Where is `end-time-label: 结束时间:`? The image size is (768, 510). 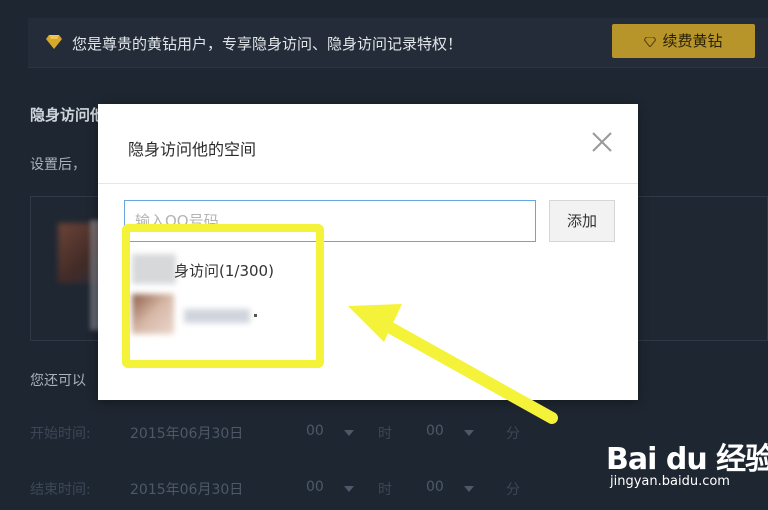
end-time-label: 结束时间: is located at coordinates (60, 490).